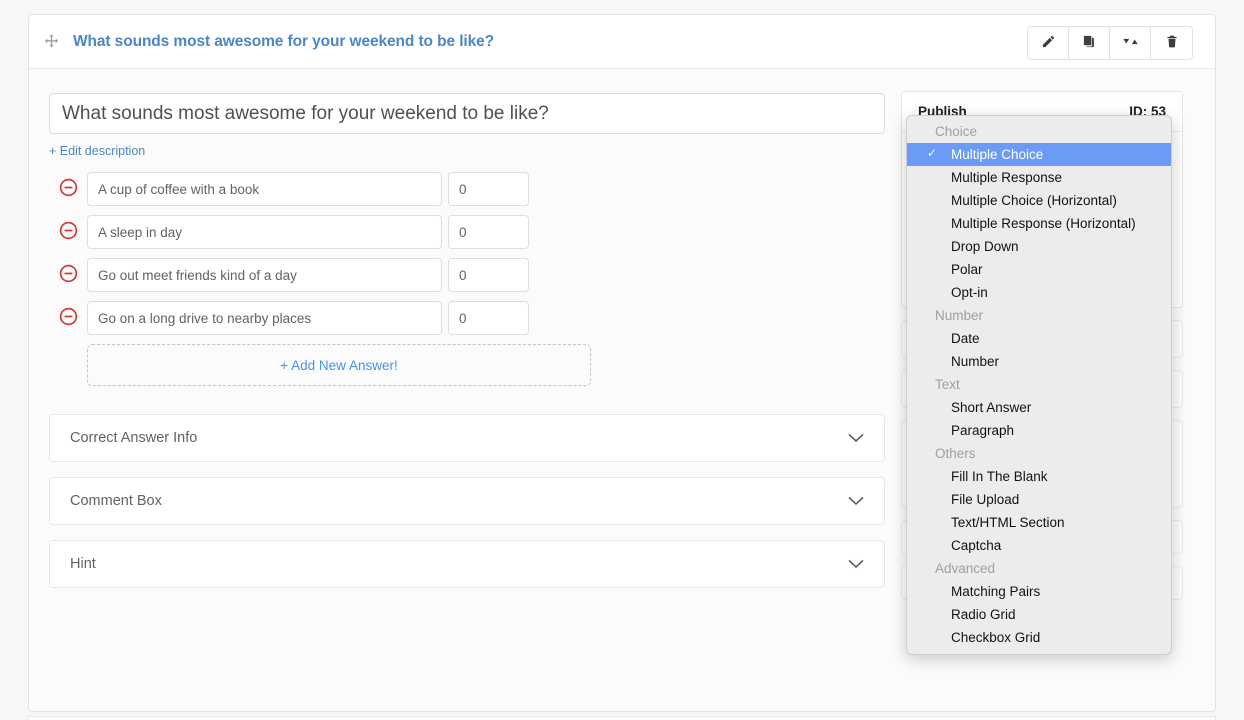 This screenshot has height=720, width=1244. Describe the element at coordinates (985, 246) in the screenshot. I see `dropdown-item-label: Drop Down` at that location.